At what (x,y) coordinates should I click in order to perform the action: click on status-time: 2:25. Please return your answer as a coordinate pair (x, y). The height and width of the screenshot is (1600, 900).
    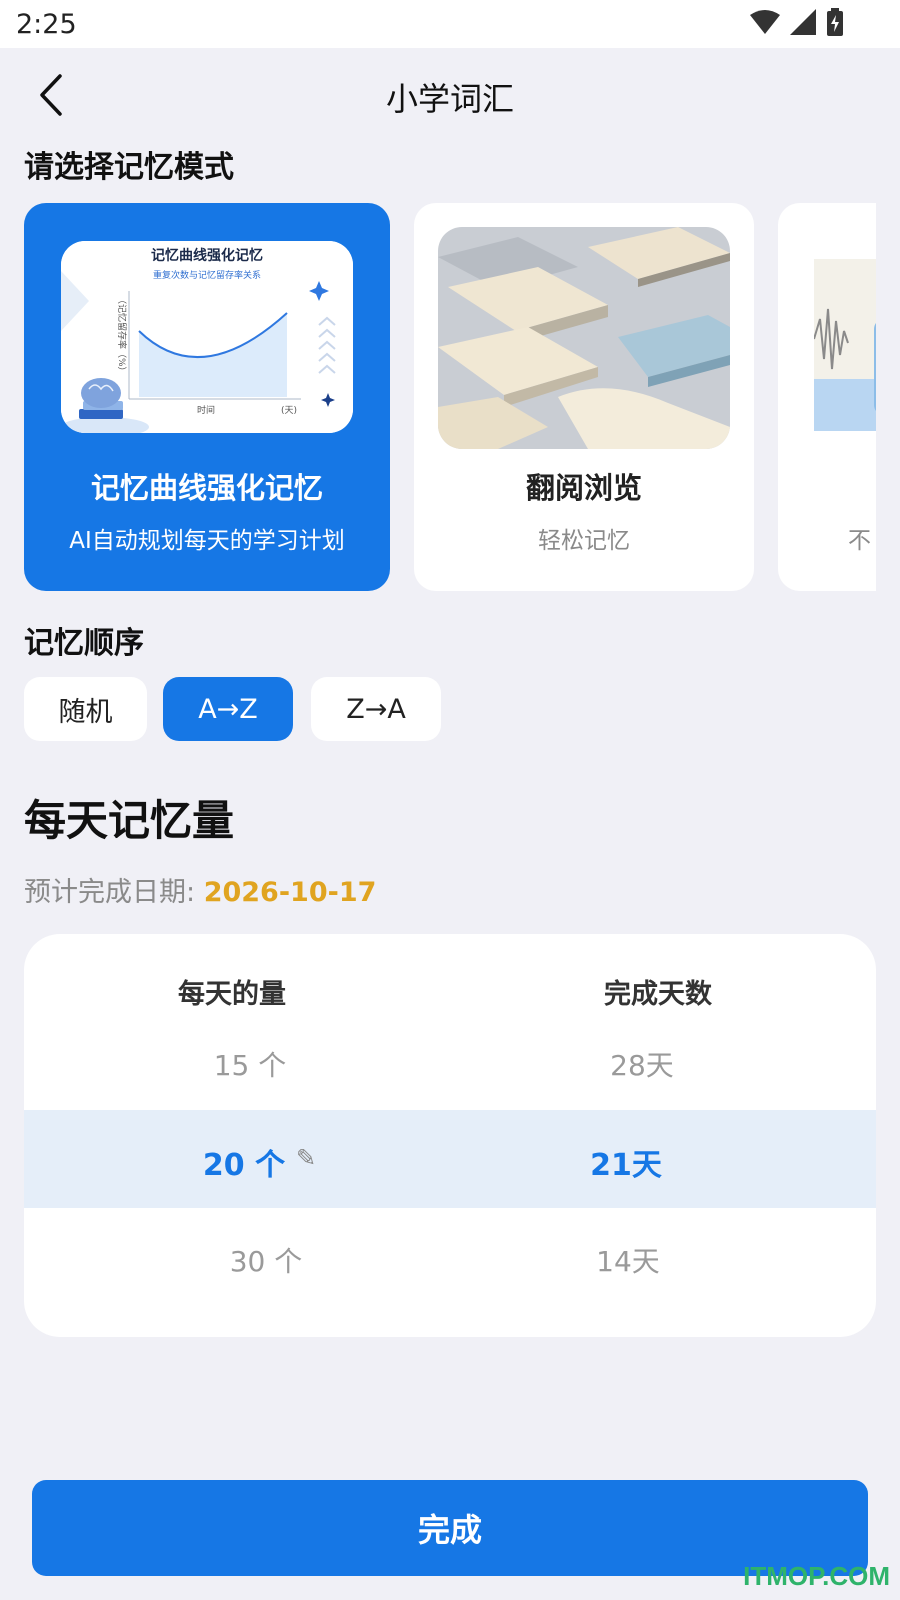
    Looking at the image, I should click on (46, 24).